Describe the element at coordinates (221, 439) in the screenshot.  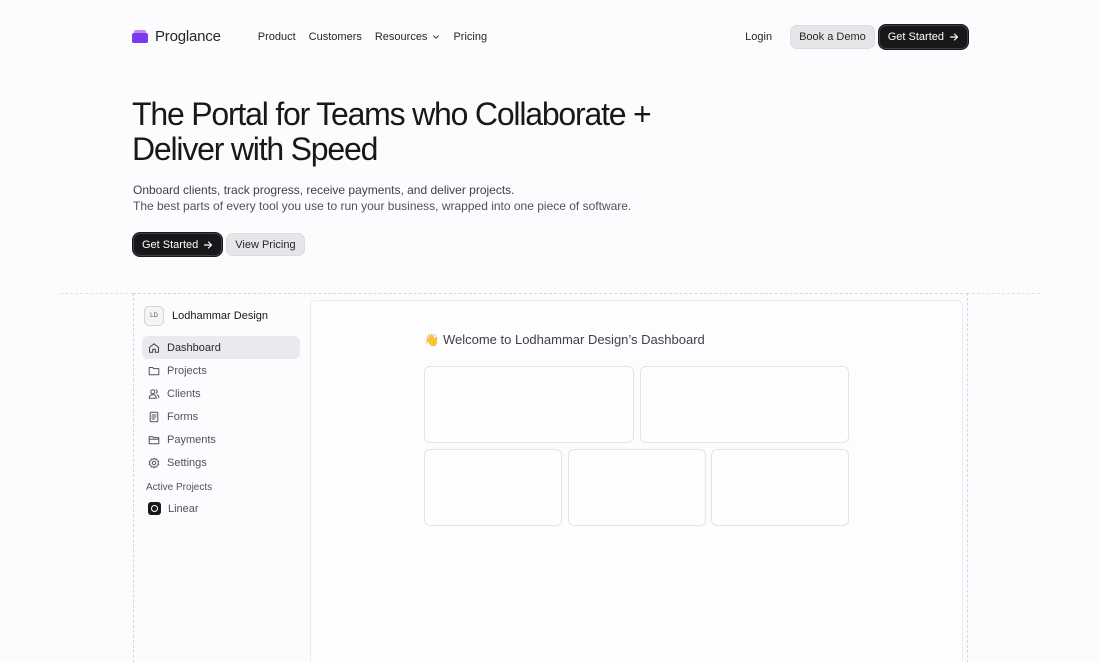
I see `sidebar-item-payments: Payments` at that location.